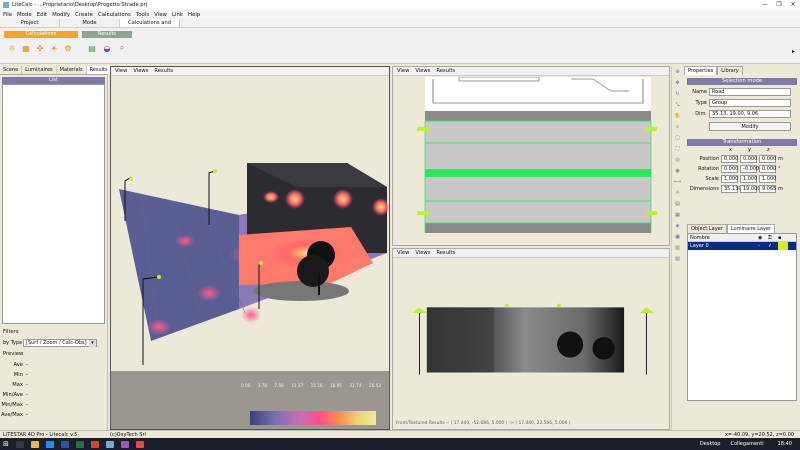 The width and height of the screenshot is (800, 450). Describe the element at coordinates (677, 215) in the screenshot. I see `grid-icon: ▦` at that location.